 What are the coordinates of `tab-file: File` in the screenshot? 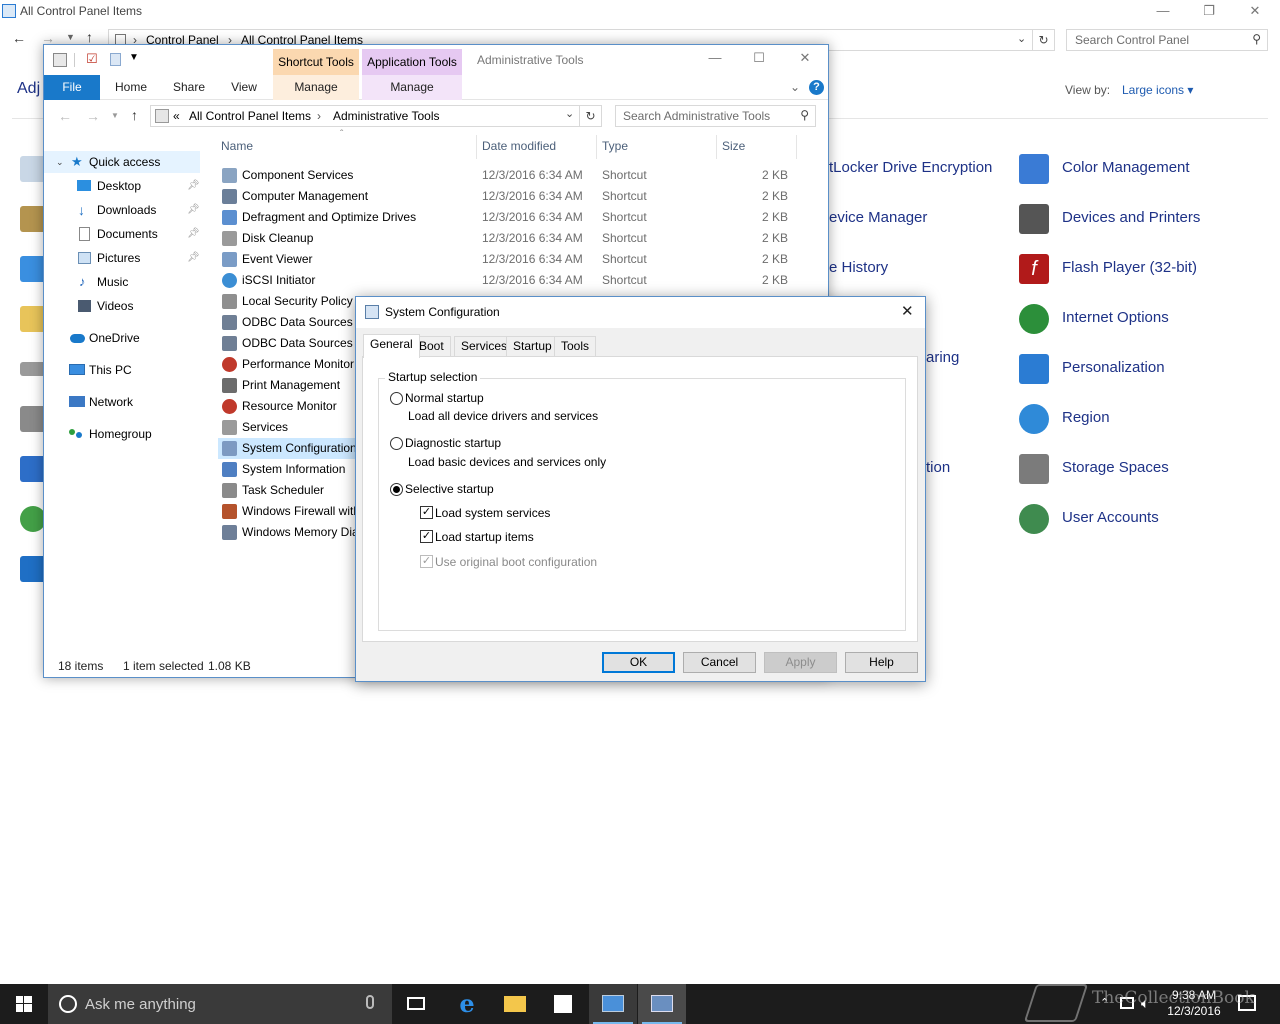 It's located at (72, 87).